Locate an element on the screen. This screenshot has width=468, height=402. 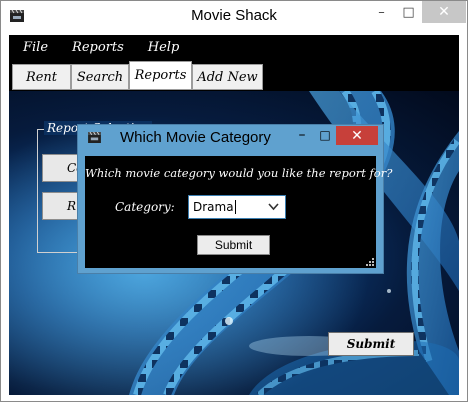
tab-reports: Reports is located at coordinates (160, 75).